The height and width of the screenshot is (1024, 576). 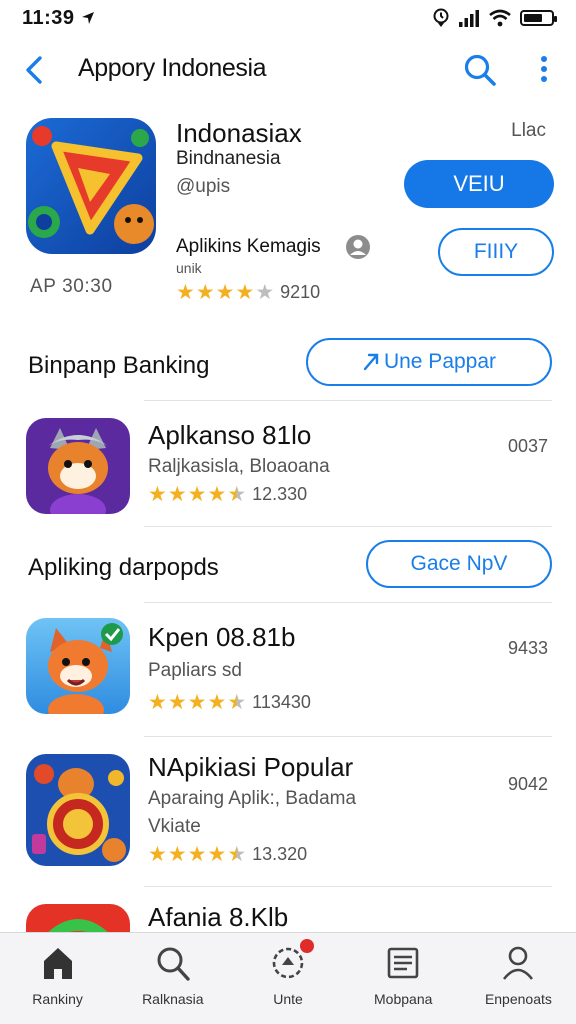 What do you see at coordinates (57, 963) in the screenshot?
I see `home-icon` at bounding box center [57, 963].